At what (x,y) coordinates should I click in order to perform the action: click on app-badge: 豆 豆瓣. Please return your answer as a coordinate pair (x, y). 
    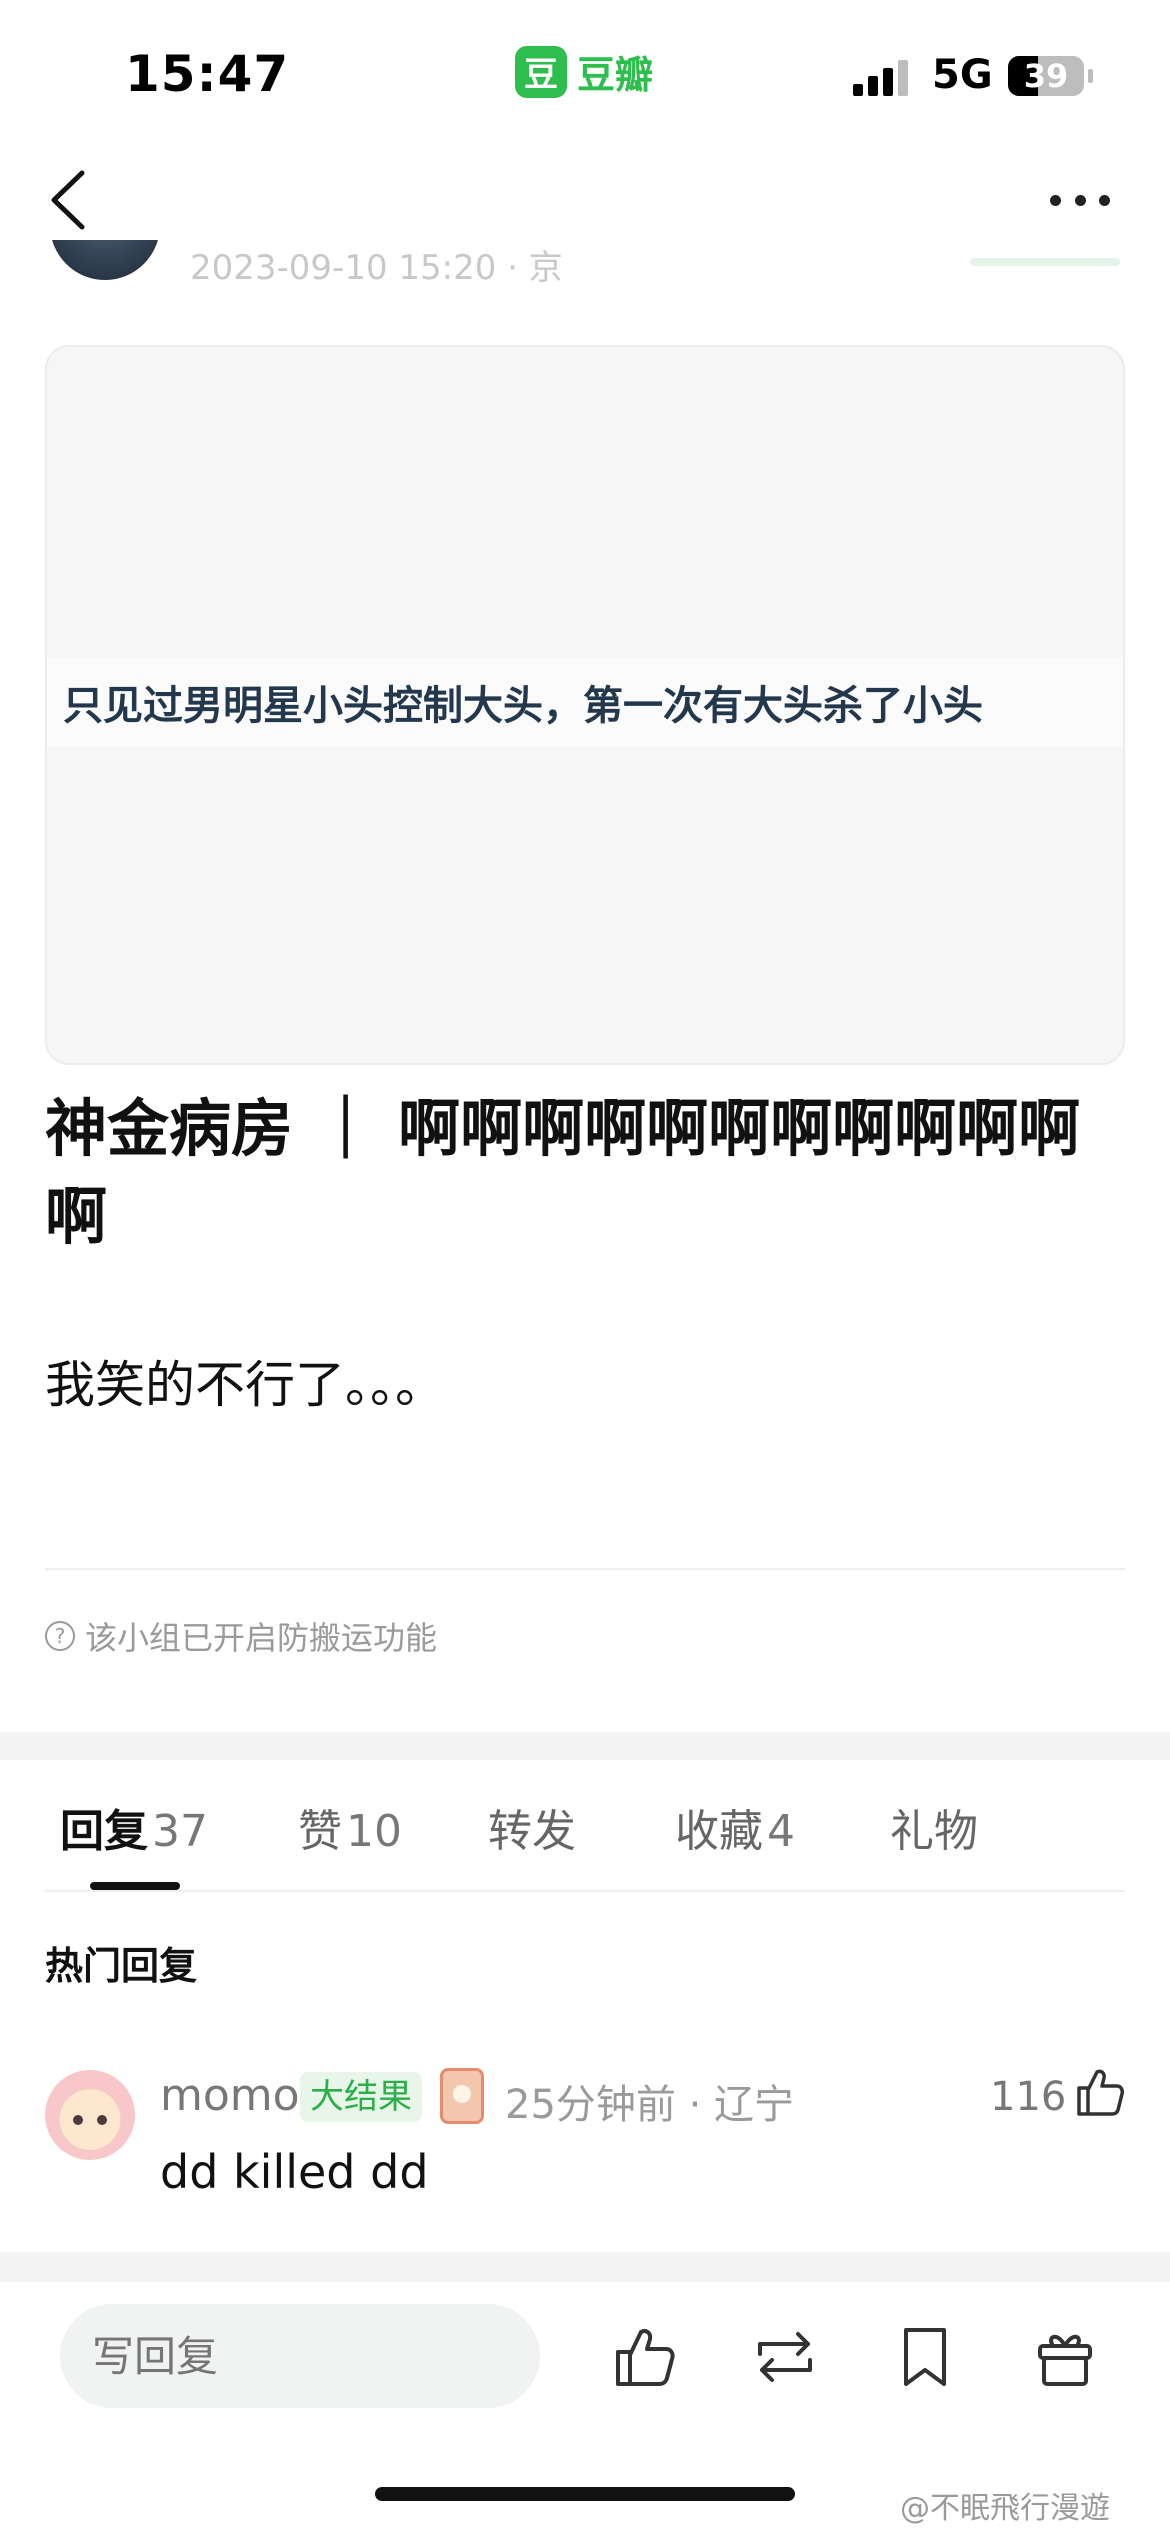
    Looking at the image, I should click on (584, 71).